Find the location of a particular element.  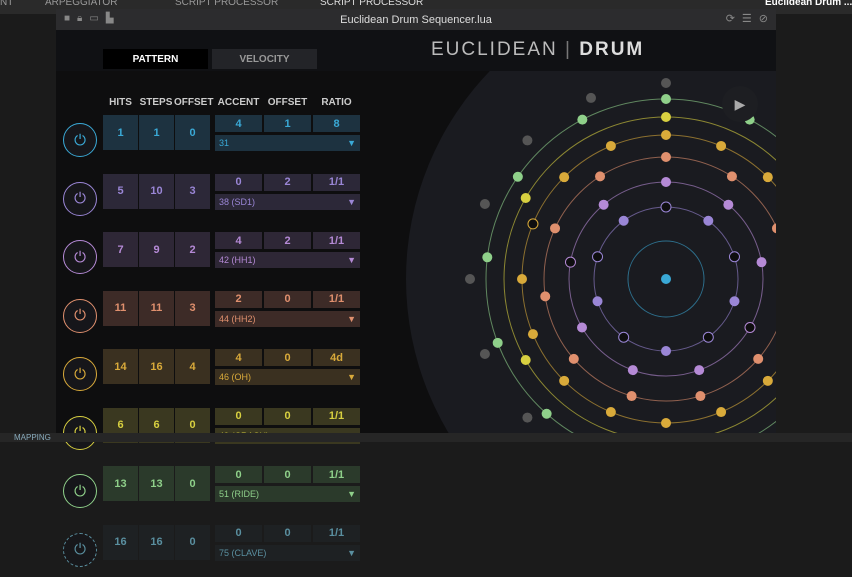

script-icon: ▙ is located at coordinates (110, 18).